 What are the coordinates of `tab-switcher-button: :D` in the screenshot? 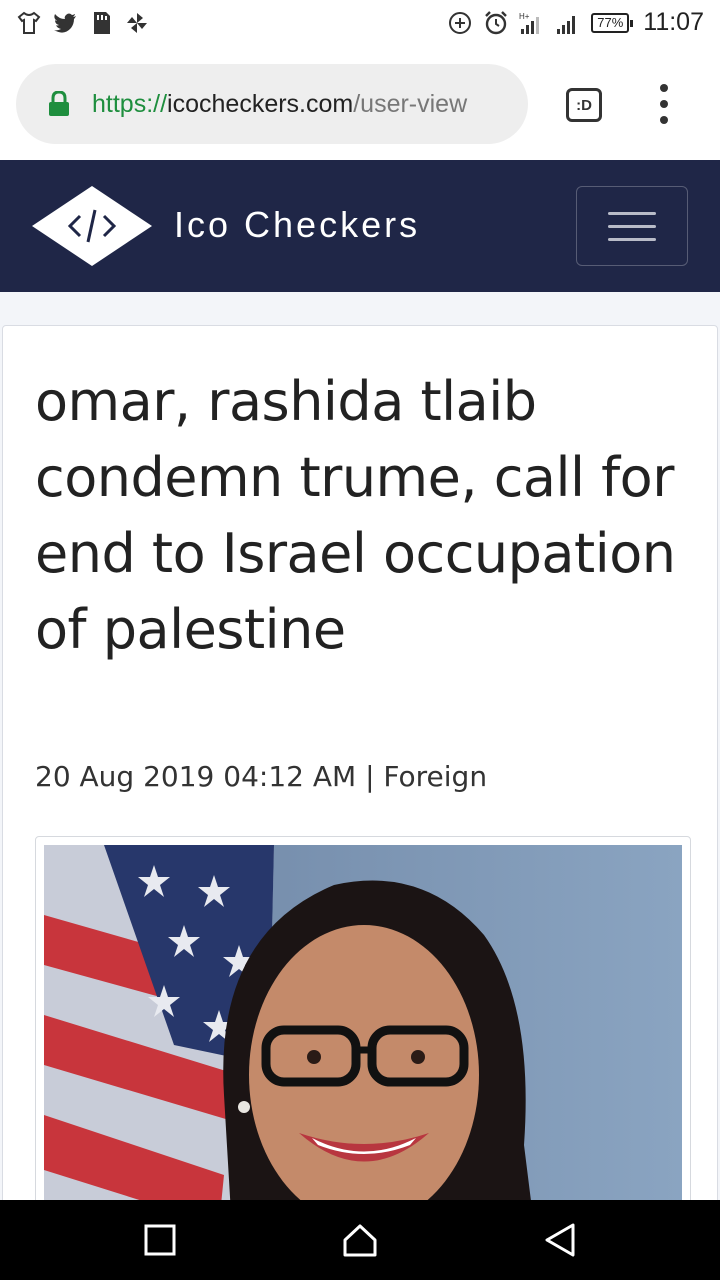 It's located at (584, 105).